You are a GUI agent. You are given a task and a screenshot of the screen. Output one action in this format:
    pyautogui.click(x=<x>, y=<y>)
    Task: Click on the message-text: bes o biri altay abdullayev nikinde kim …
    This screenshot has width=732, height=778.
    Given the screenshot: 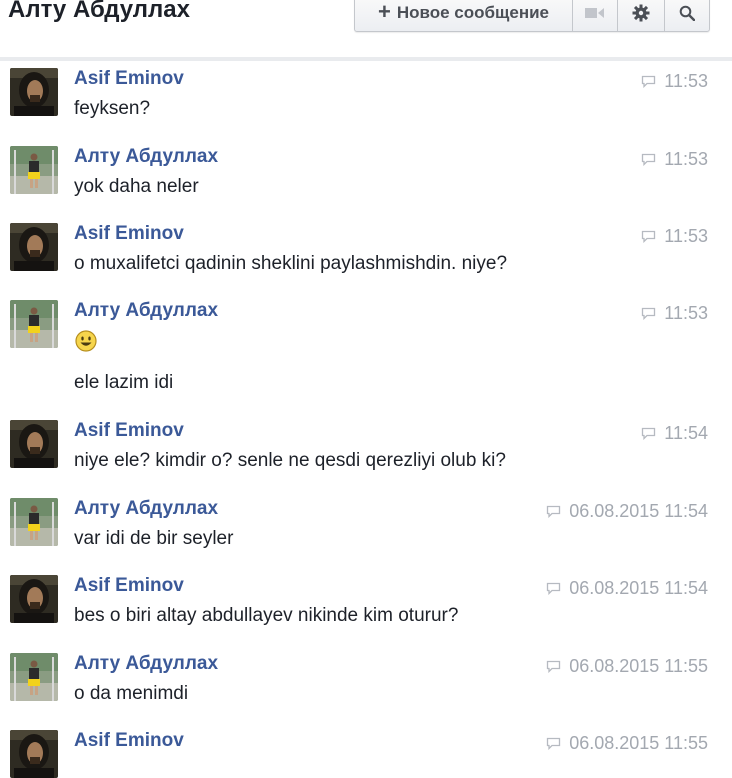 What is the action you would take?
    pyautogui.click(x=266, y=615)
    